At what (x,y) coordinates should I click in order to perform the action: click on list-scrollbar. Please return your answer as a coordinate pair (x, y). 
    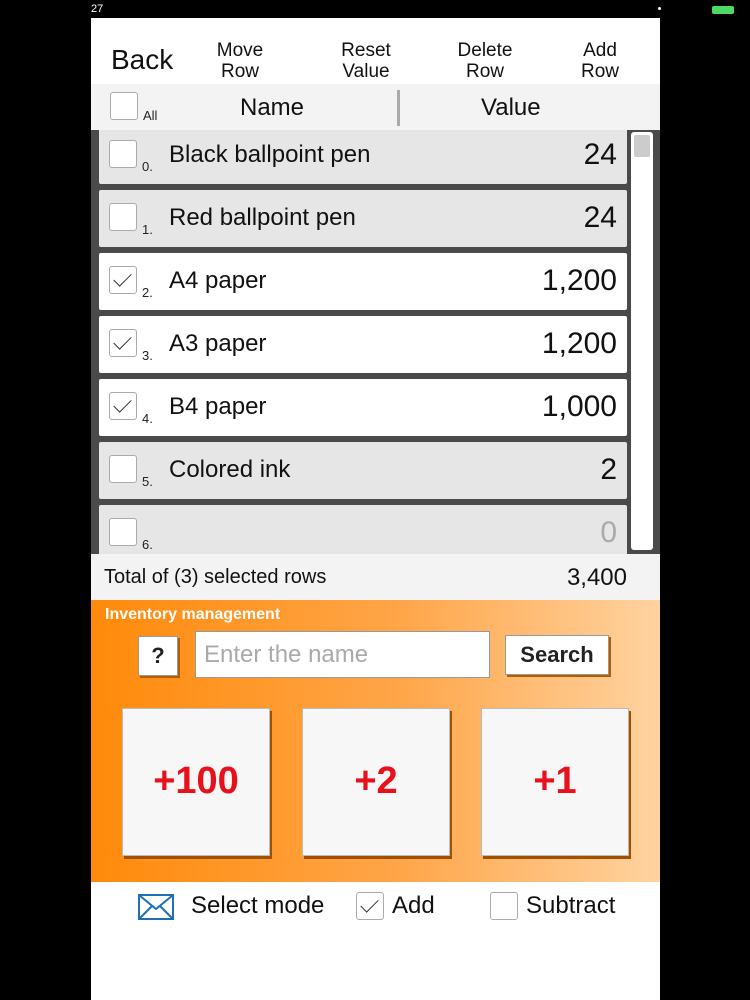
    Looking at the image, I should click on (642, 341).